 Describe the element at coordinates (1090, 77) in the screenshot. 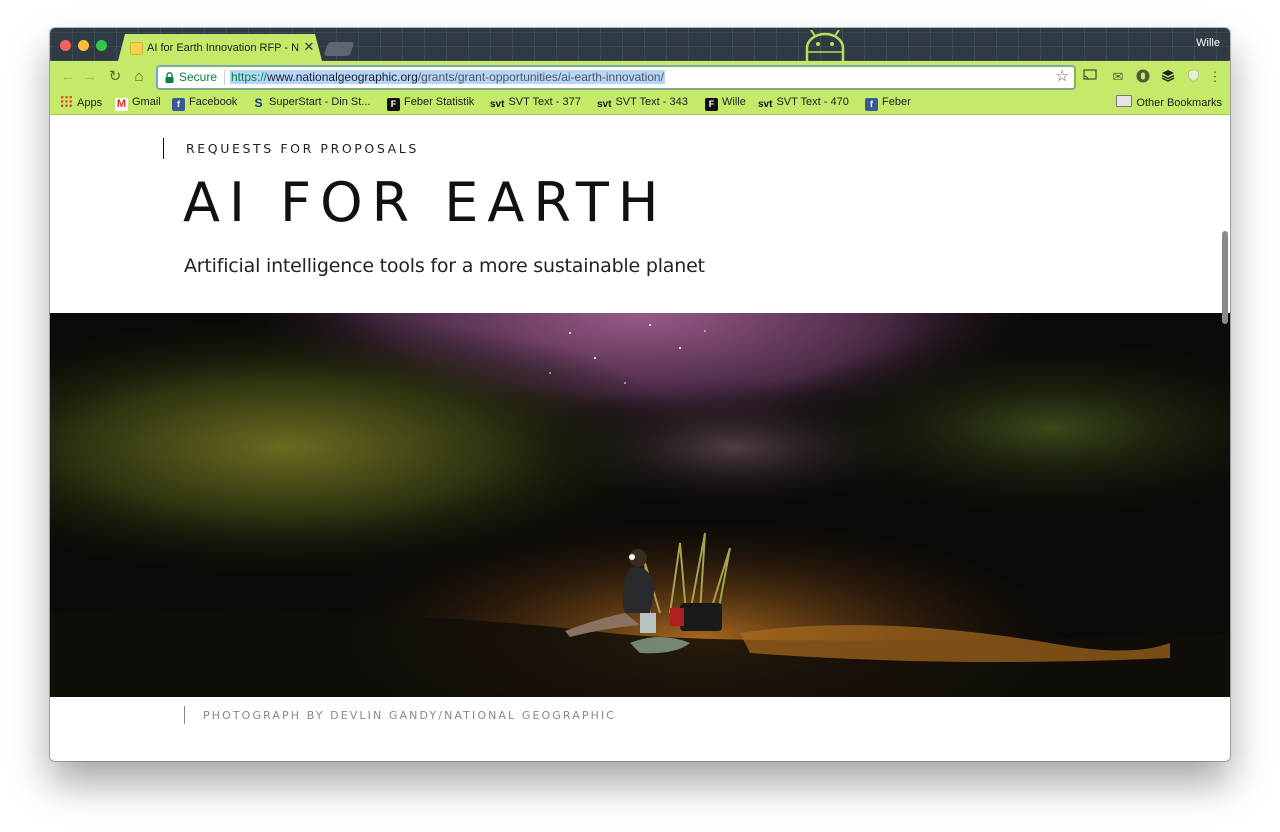

I see `cast-icon` at that location.